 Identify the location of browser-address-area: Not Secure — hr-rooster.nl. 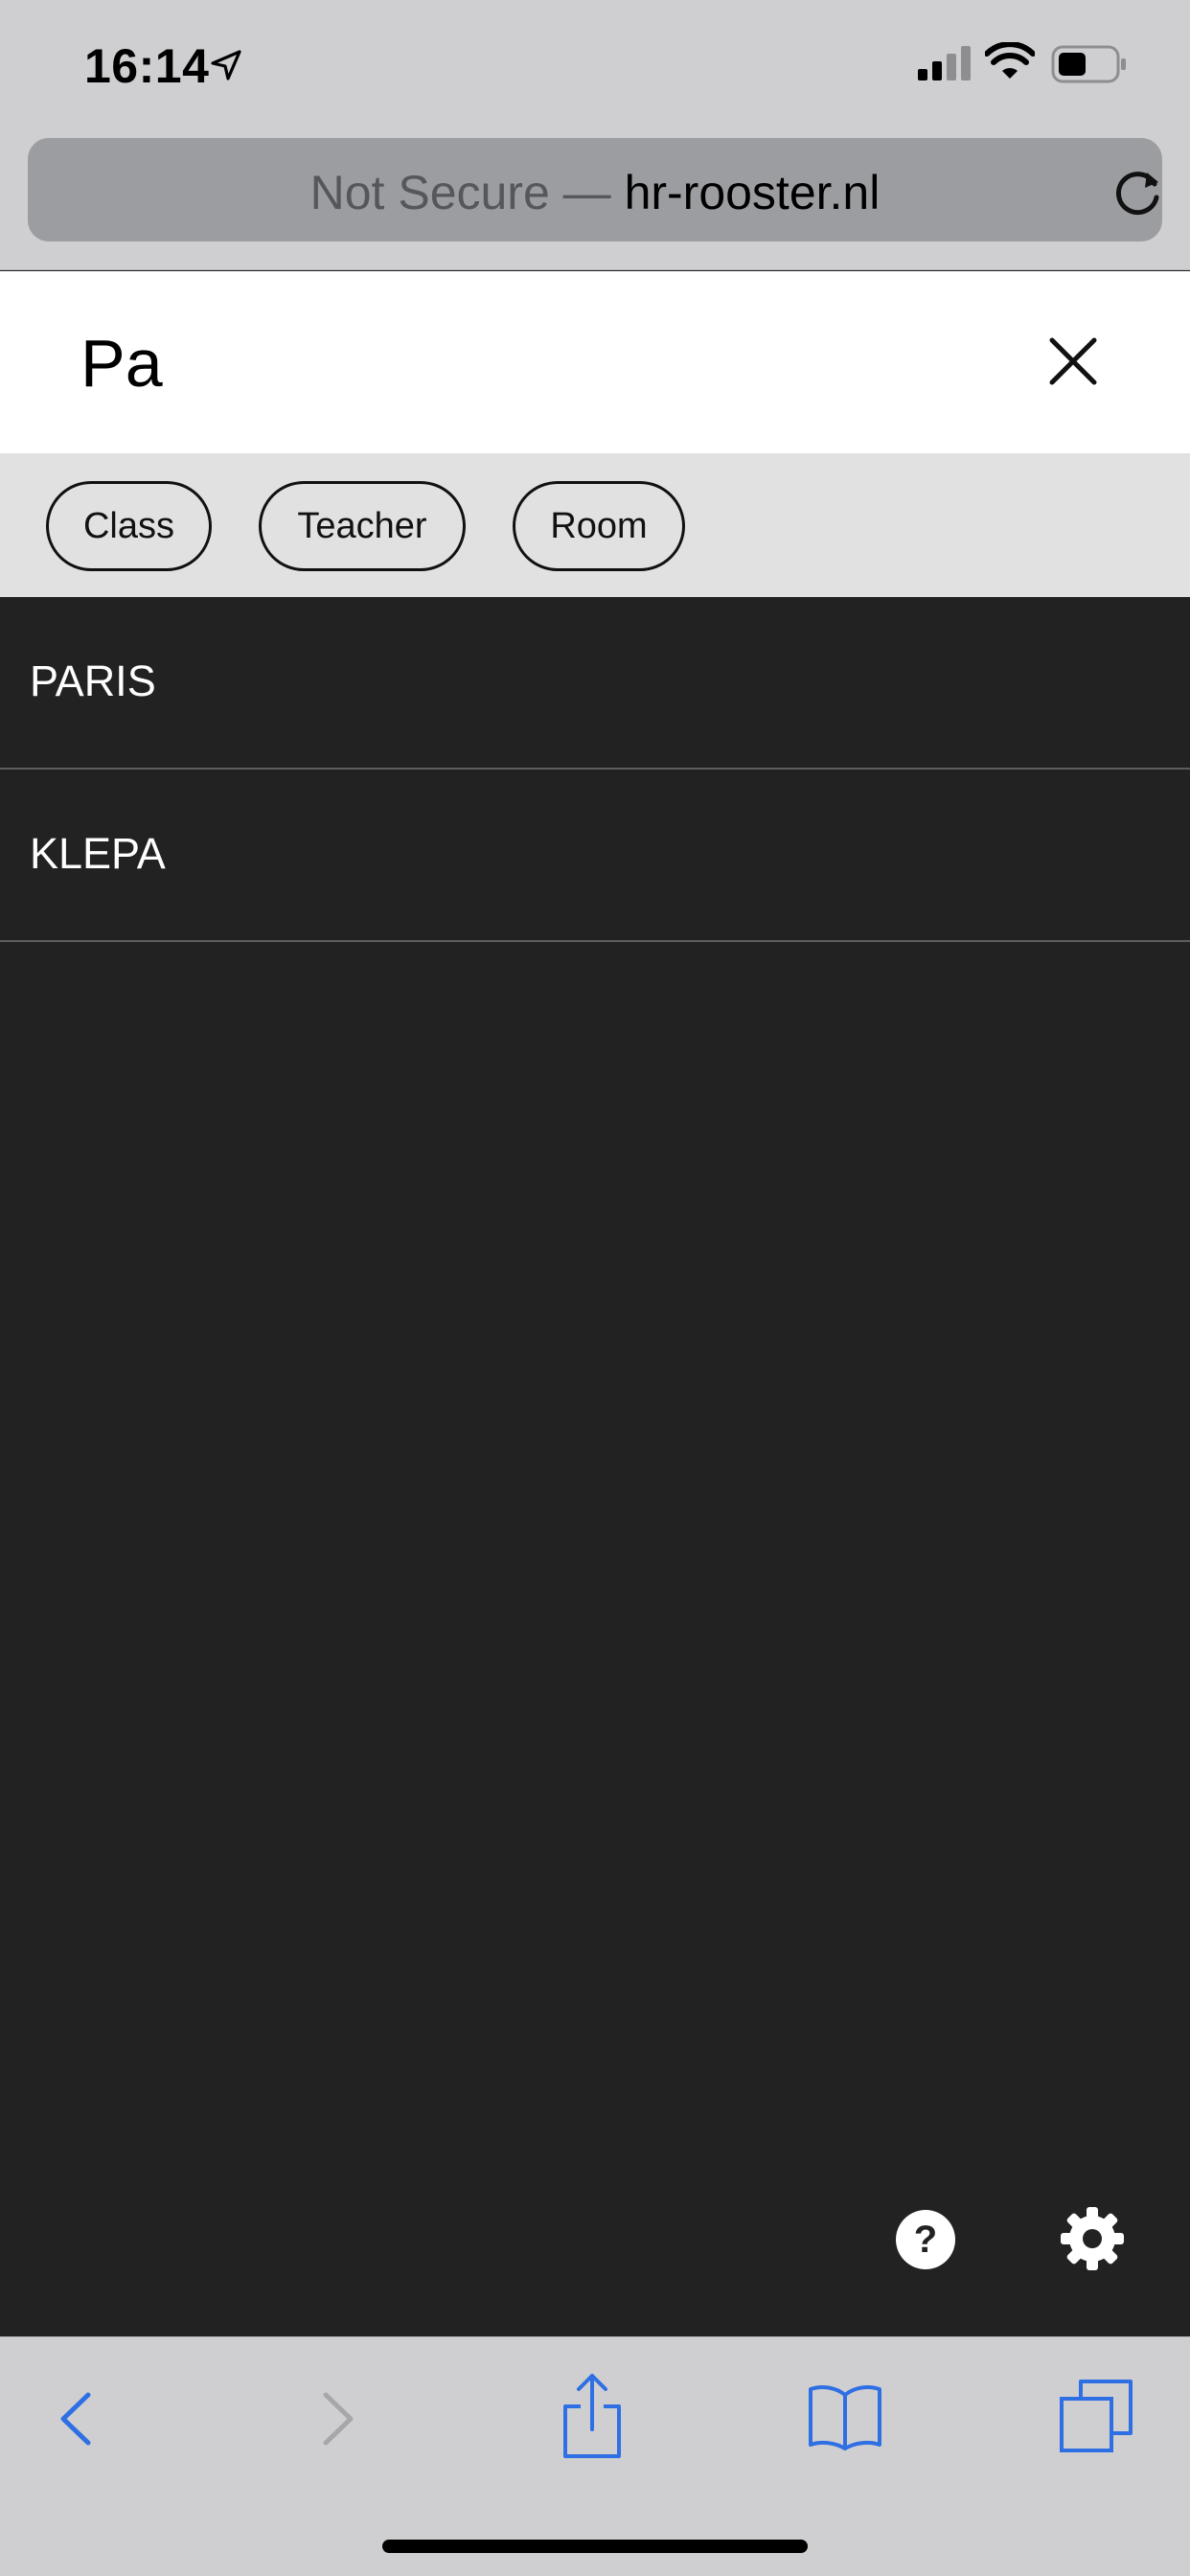
(595, 202).